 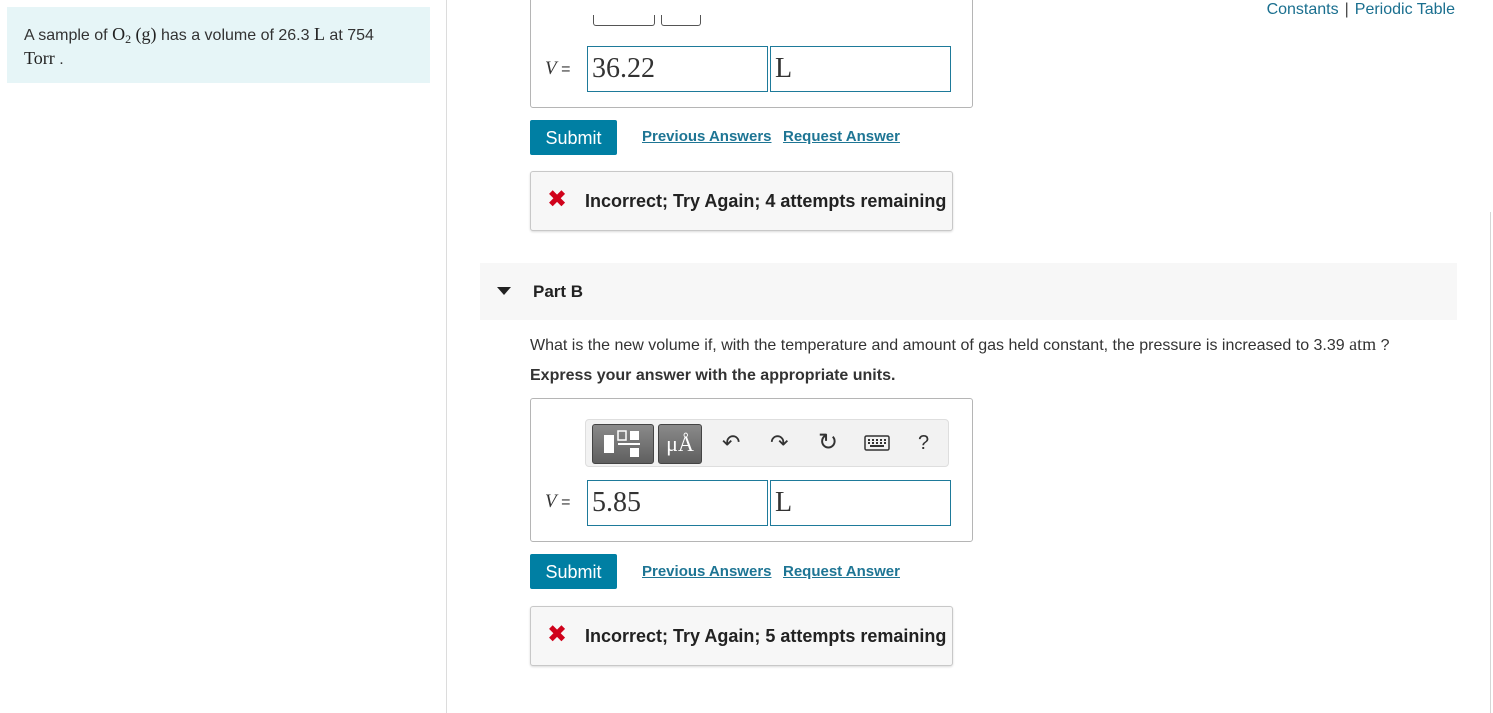 I want to click on part-a-request-answer-link: Request Answer, so click(x=841, y=136).